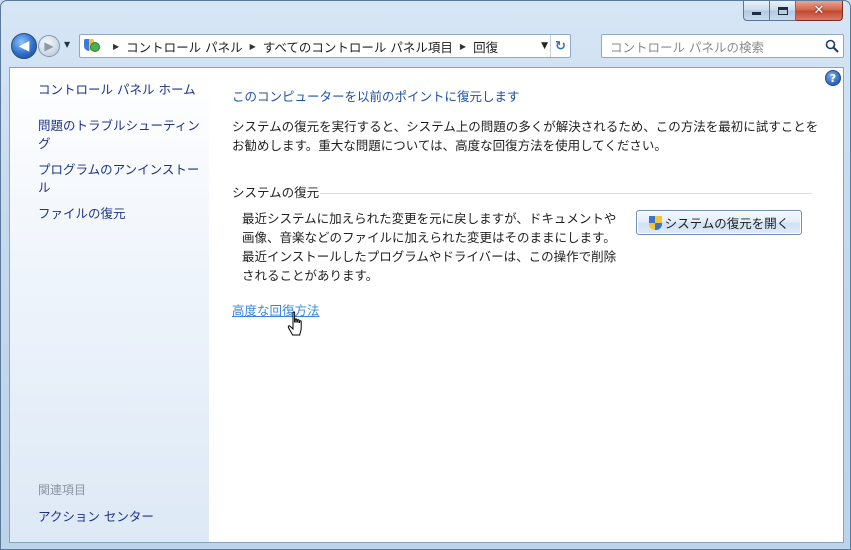  I want to click on address-bar: ▶ コントロール パネル ▶ すべてのコントロール パネル項目 ▶ 回復 ▼ ↻, so click(325, 46).